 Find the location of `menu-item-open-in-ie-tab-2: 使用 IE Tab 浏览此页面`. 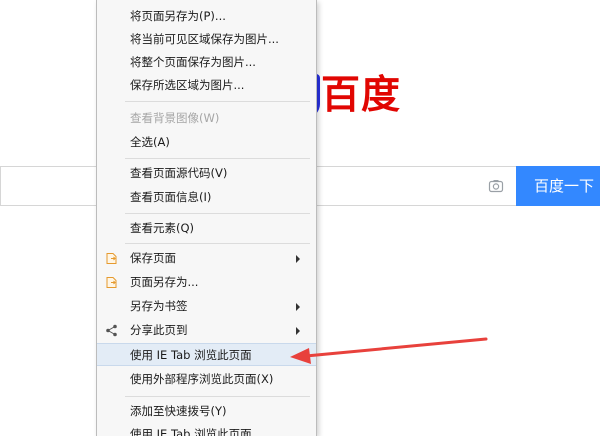

menu-item-open-in-ie-tab-2: 使用 IE Tab 浏览此页面 is located at coordinates (206, 429).